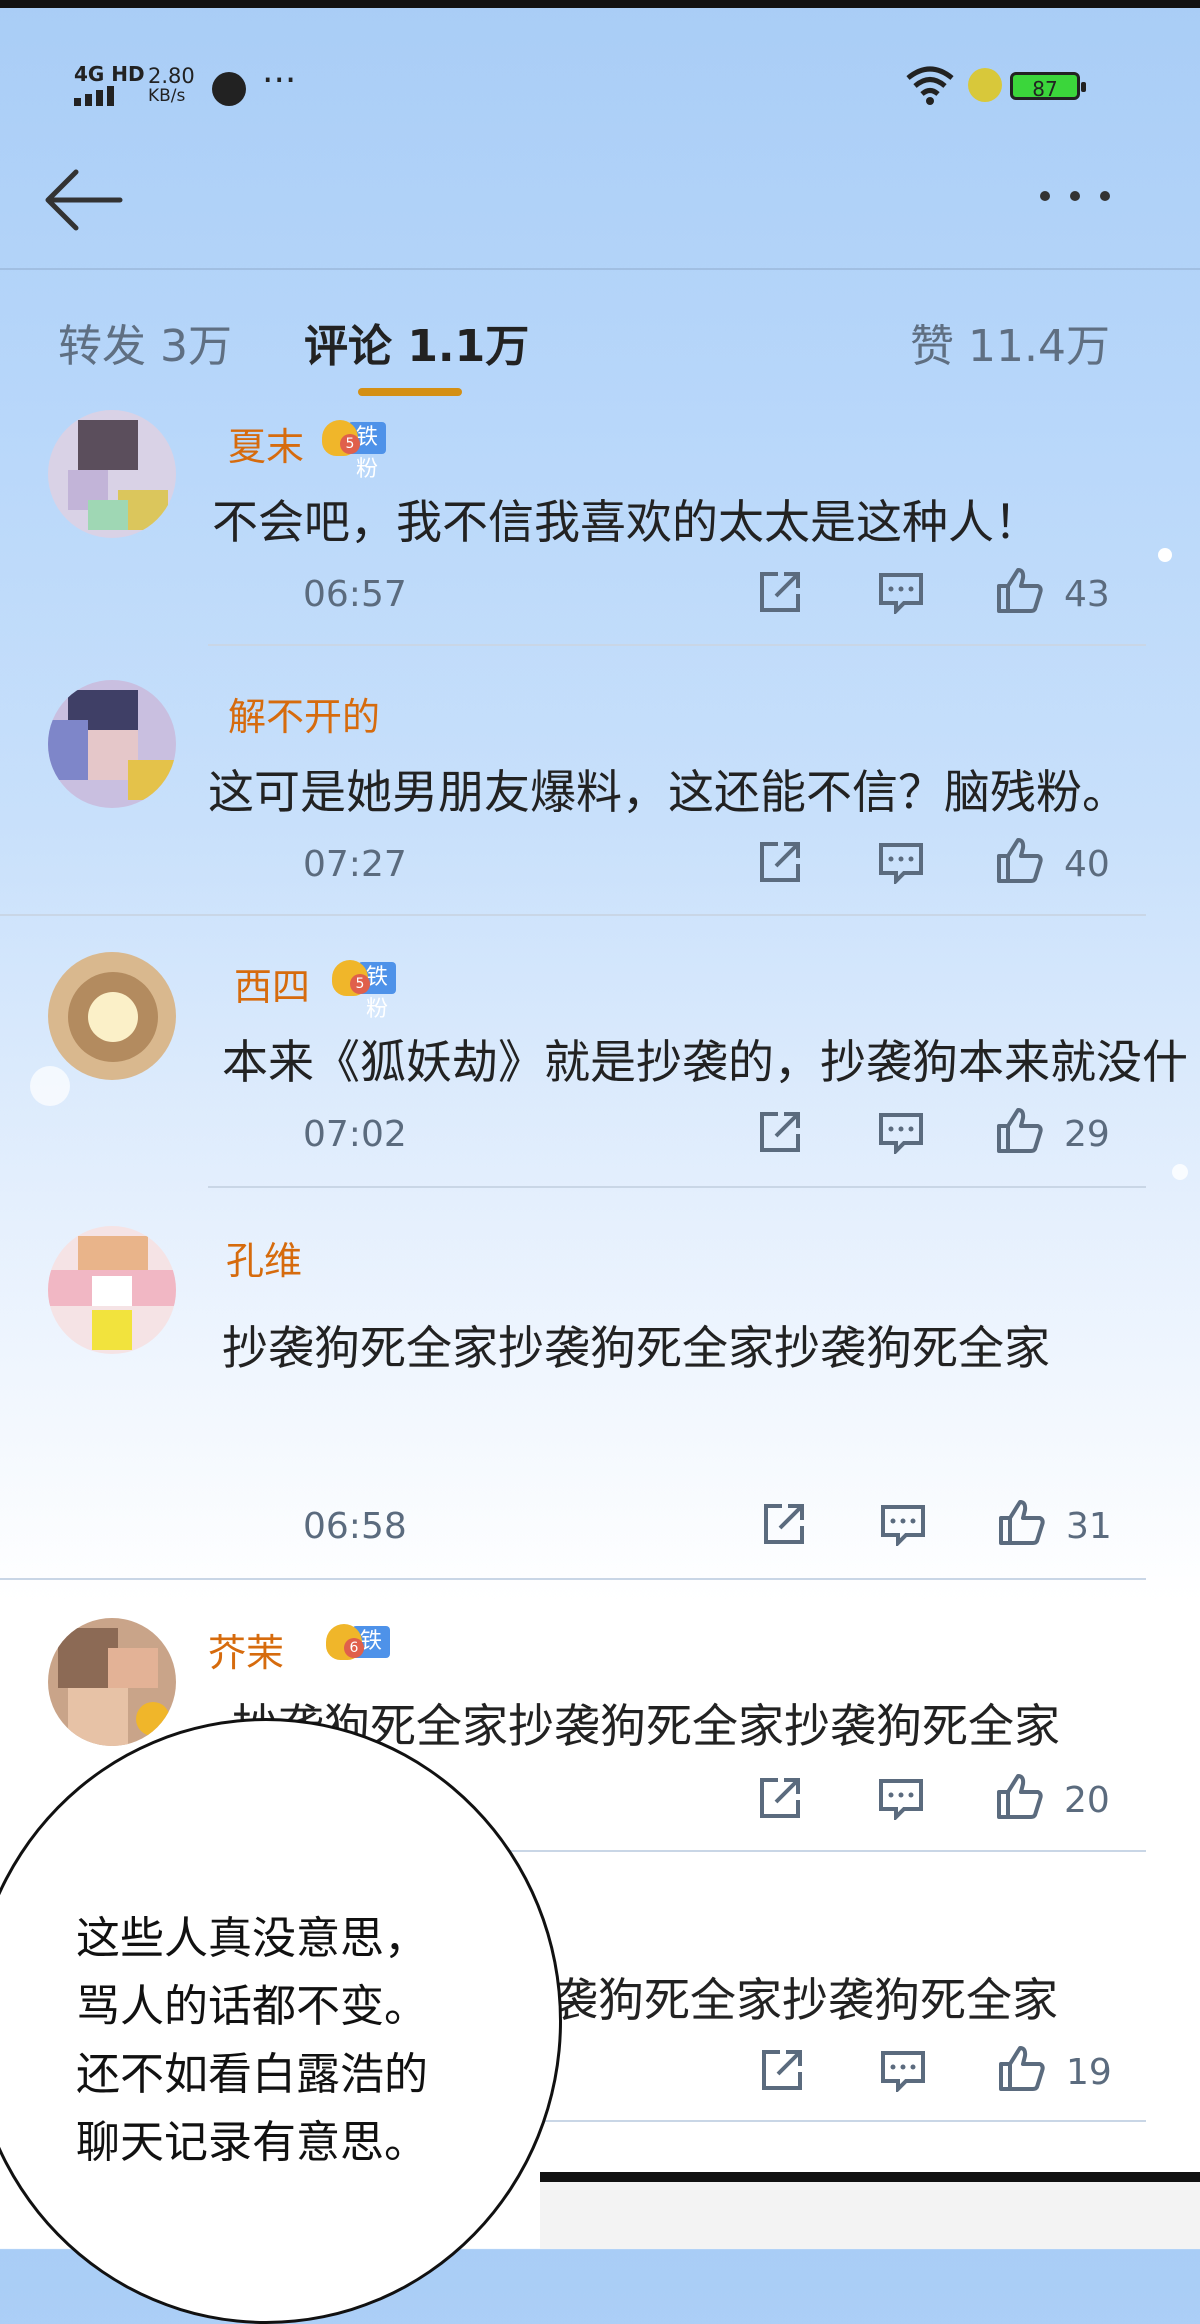 This screenshot has width=1200, height=2324. I want to click on header-divider, so click(600, 269).